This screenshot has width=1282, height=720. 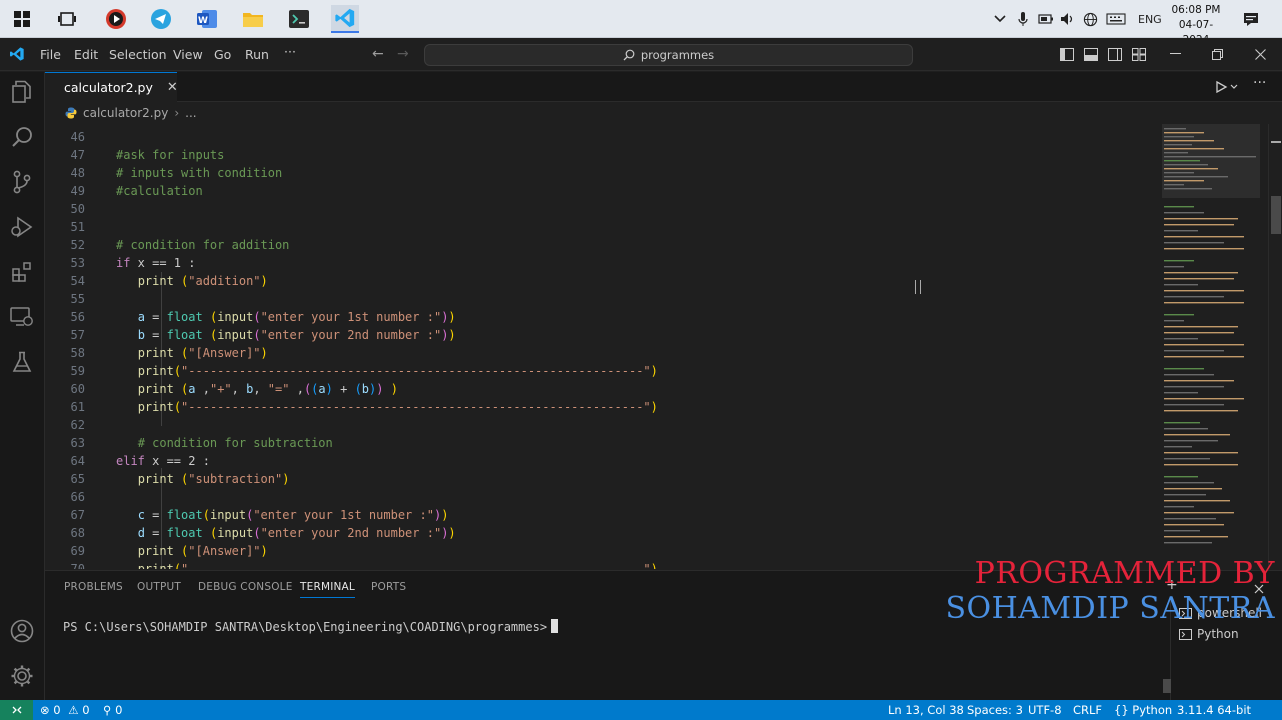 What do you see at coordinates (116, 19) in the screenshot?
I see `media-player-icon` at bounding box center [116, 19].